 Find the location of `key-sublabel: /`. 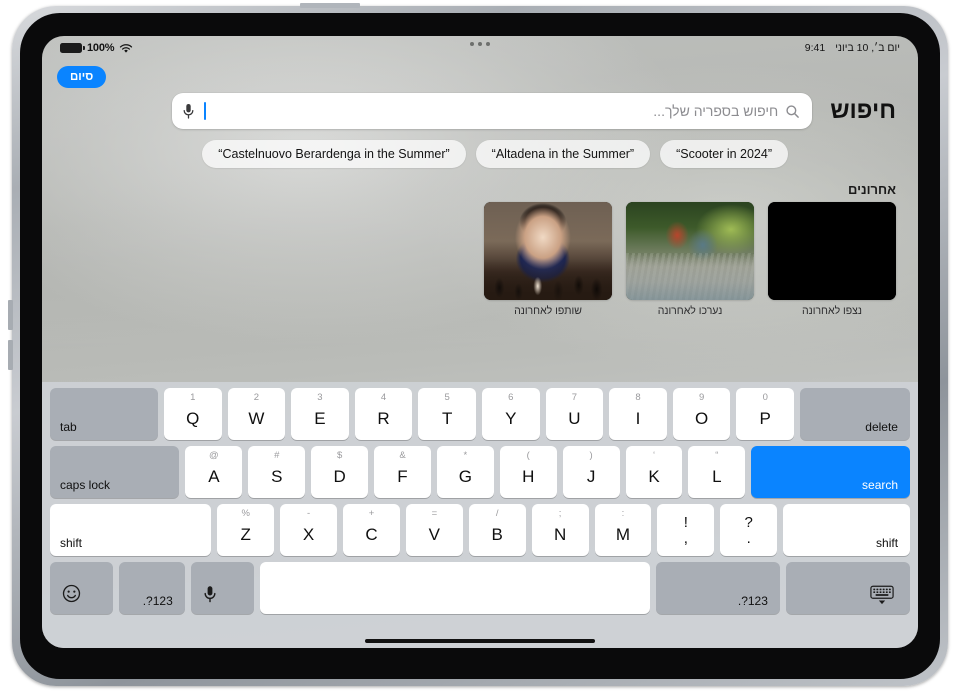

key-sublabel: / is located at coordinates (497, 513).